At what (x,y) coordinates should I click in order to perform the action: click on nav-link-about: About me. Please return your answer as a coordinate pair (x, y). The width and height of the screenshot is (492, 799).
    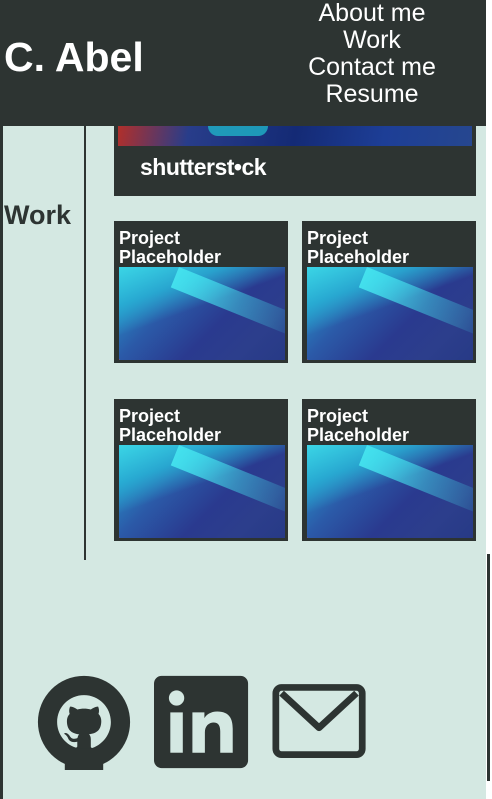
    Looking at the image, I should click on (372, 13).